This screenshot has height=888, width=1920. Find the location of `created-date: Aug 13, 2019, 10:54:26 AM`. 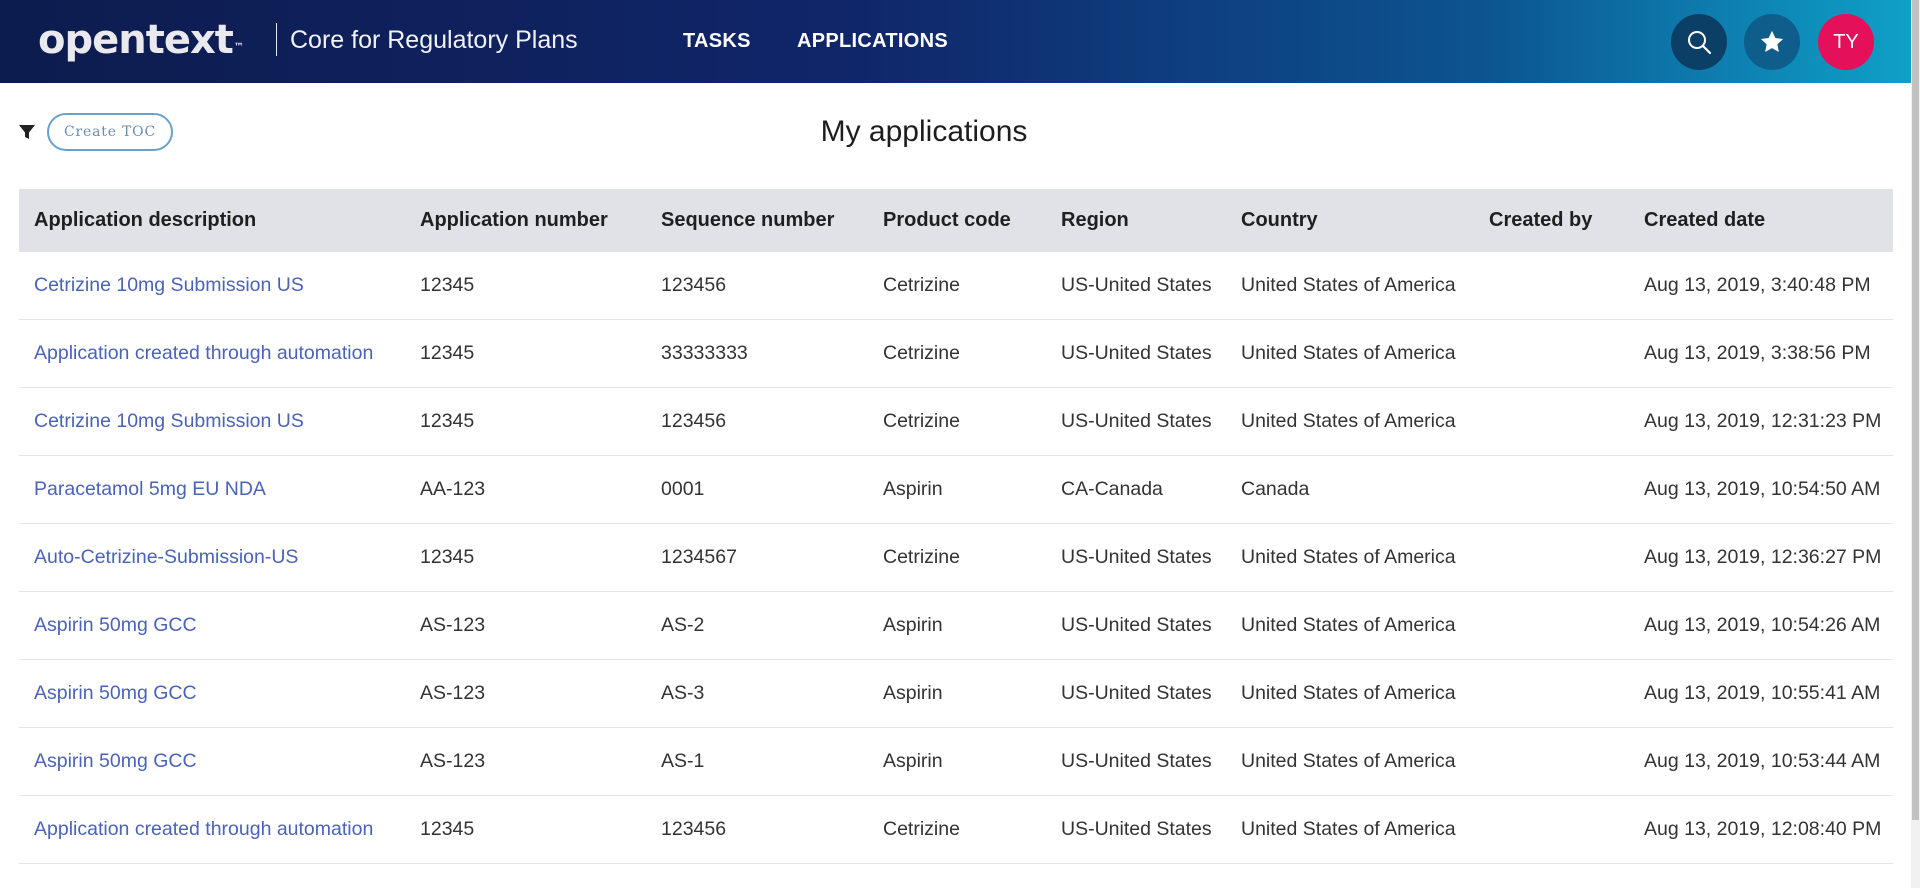

created-date: Aug 13, 2019, 10:54:26 AM is located at coordinates (1762, 625).